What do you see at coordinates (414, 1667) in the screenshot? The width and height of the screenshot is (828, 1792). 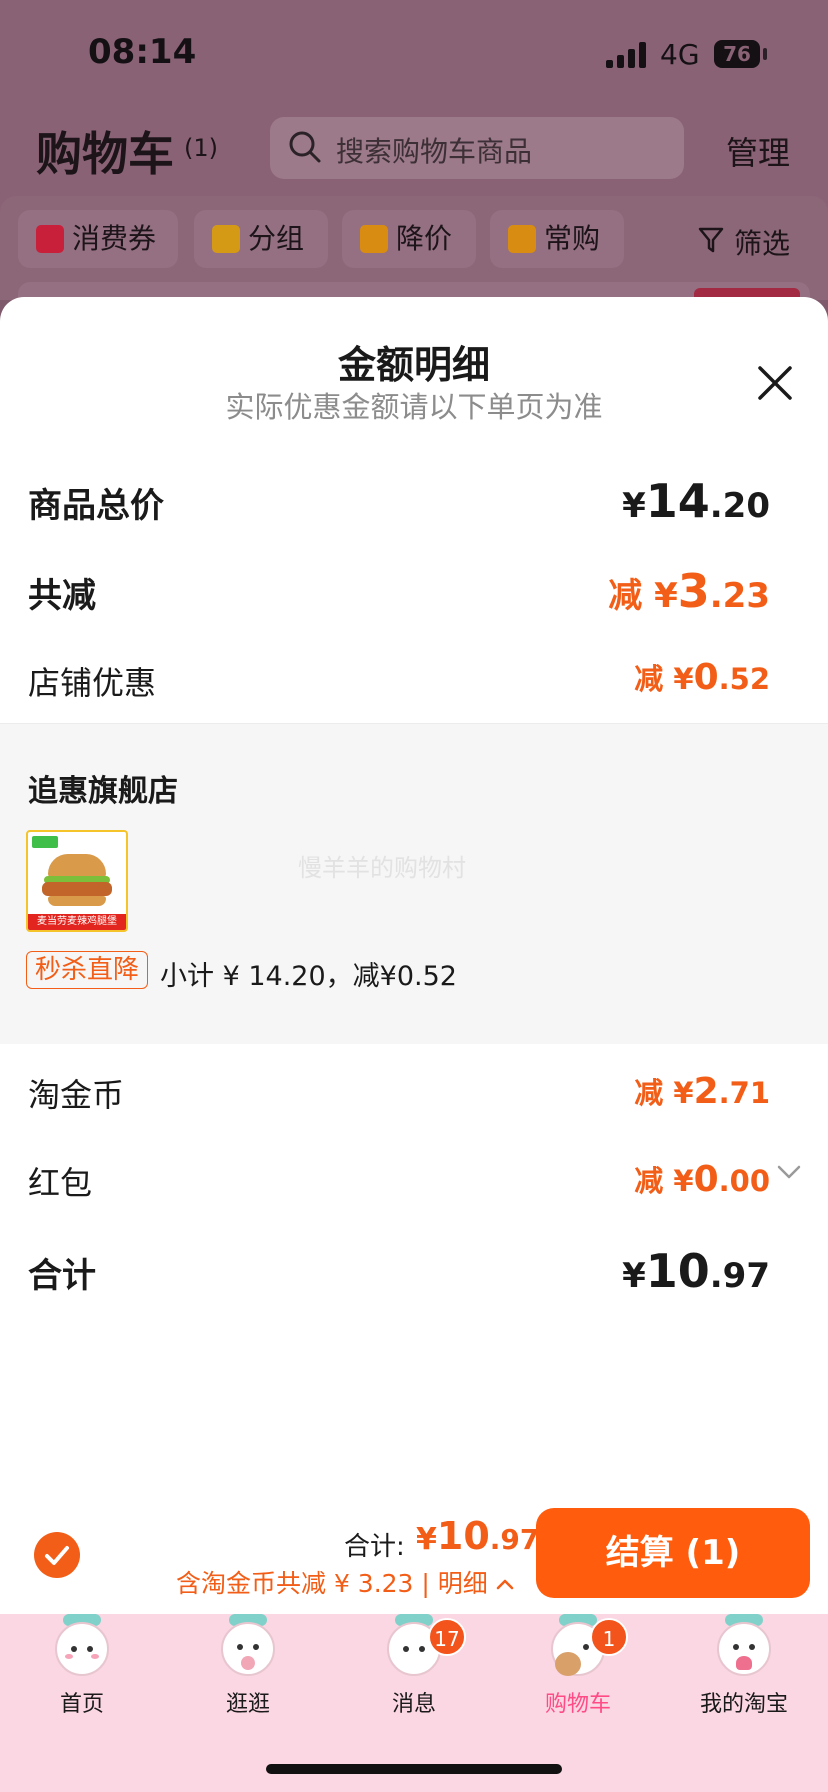 I see `tab-messages: 17 消息` at bounding box center [414, 1667].